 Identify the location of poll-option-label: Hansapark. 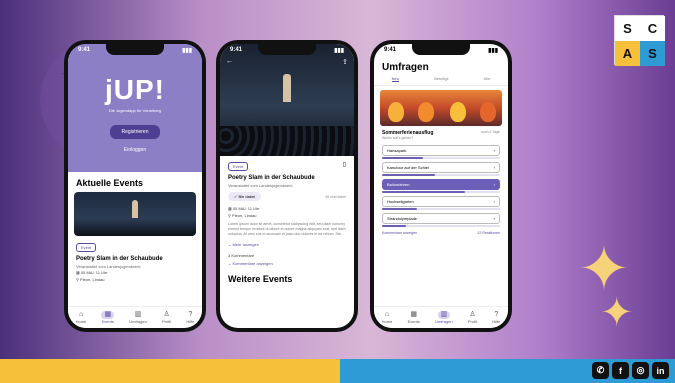
(397, 150).